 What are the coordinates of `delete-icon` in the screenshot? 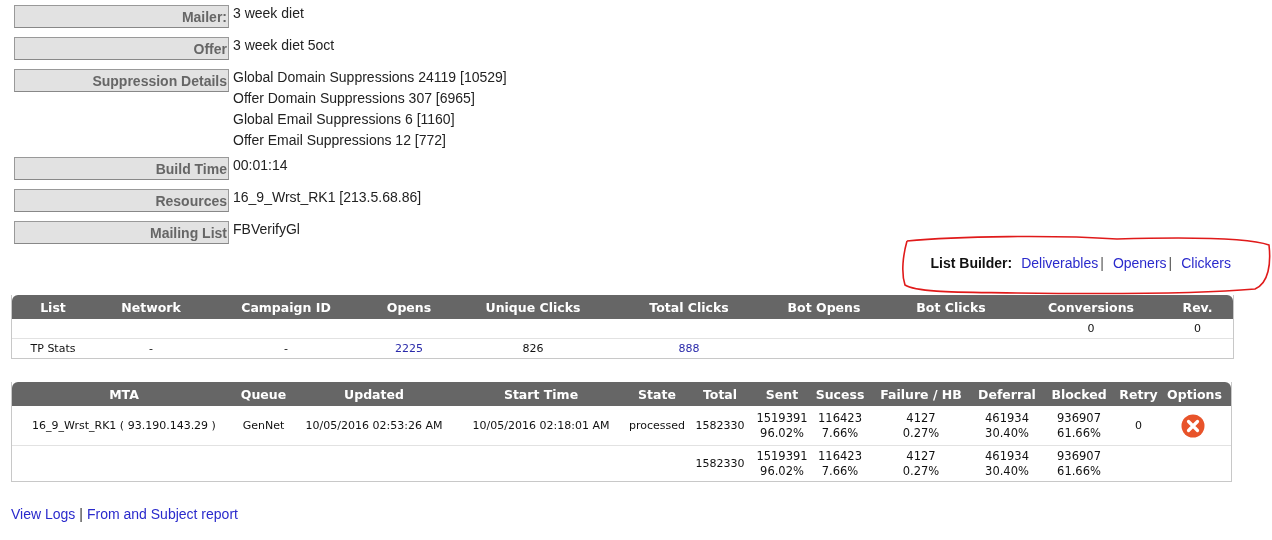 It's located at (1192, 425).